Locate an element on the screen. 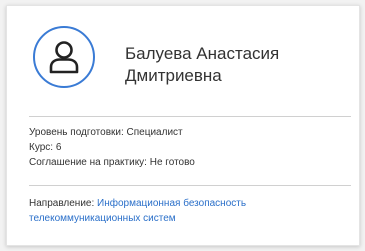 The width and height of the screenshot is (365, 251). level-row: Уровень подготовки: Специалист is located at coordinates (112, 132).